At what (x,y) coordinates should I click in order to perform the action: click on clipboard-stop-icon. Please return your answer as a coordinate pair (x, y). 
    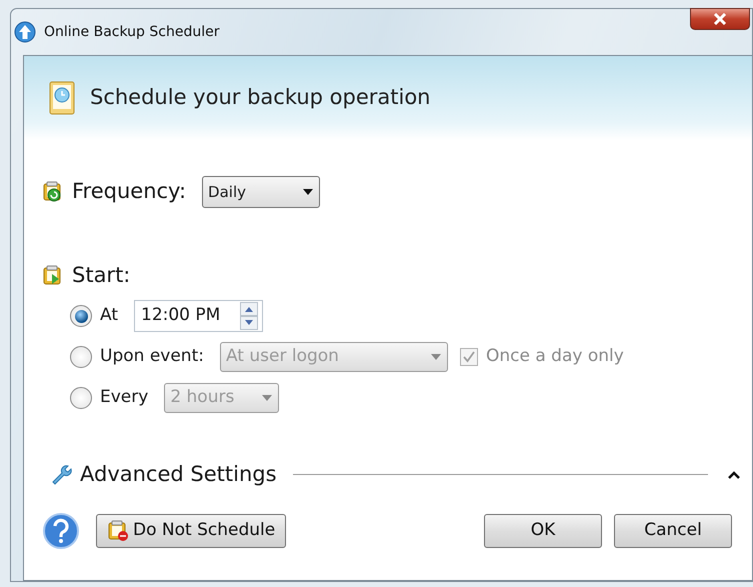
    Looking at the image, I should click on (118, 531).